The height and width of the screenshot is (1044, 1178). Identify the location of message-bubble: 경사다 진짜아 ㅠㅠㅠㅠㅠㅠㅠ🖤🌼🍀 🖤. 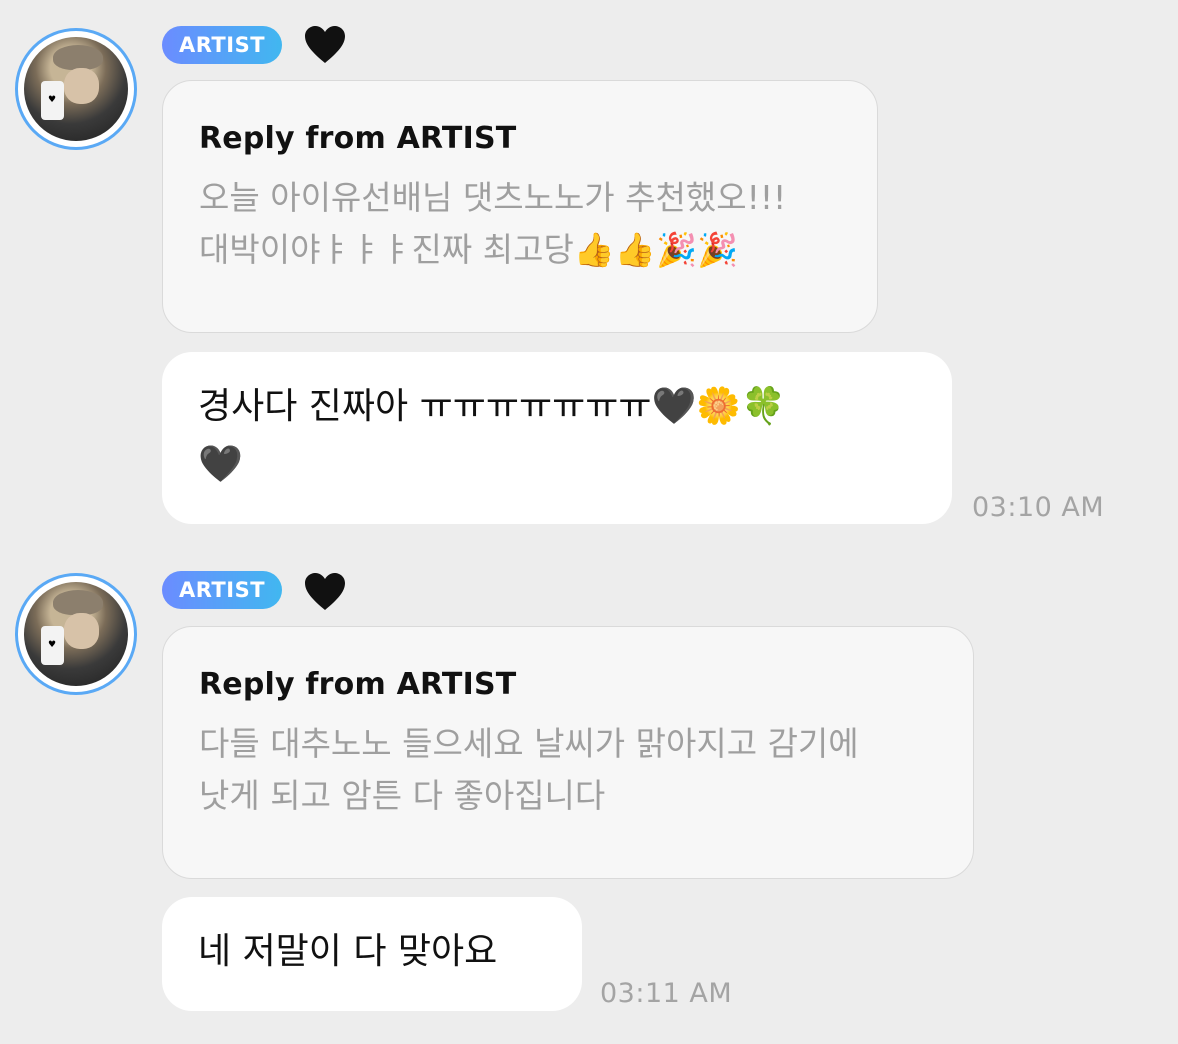
(557, 438).